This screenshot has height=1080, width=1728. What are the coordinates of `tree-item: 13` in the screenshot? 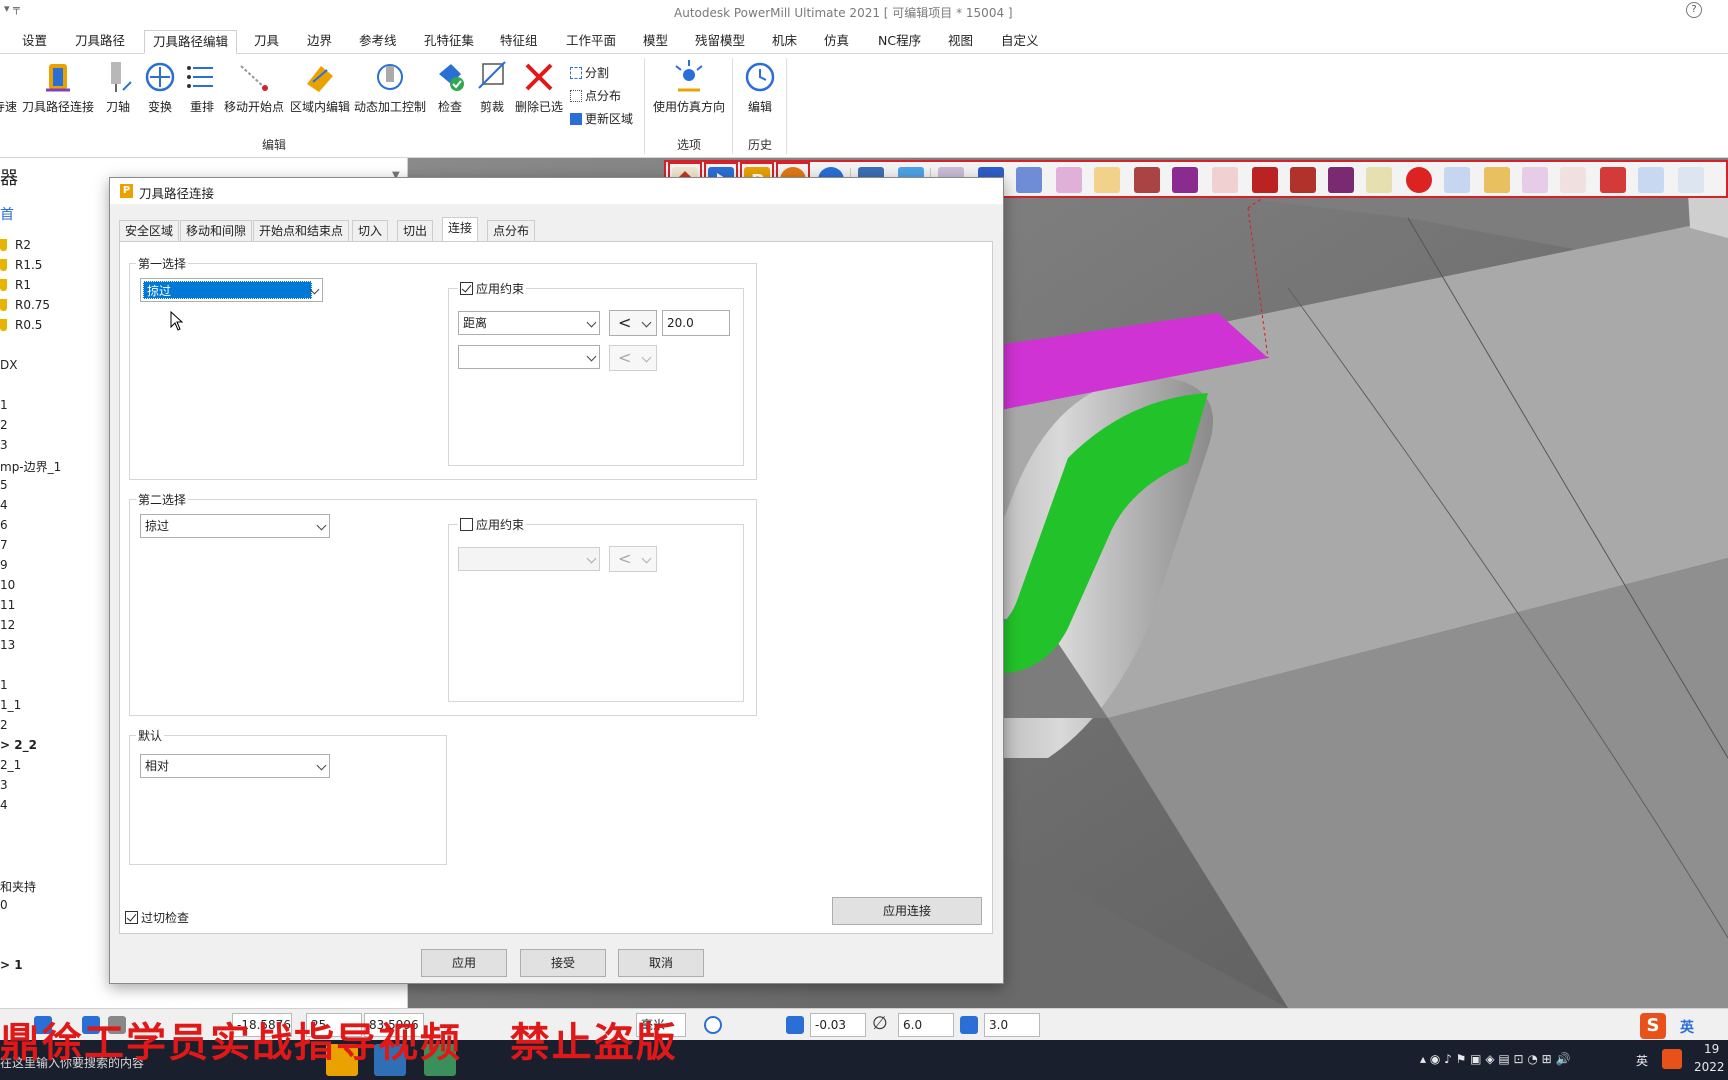 It's located at (7, 645).